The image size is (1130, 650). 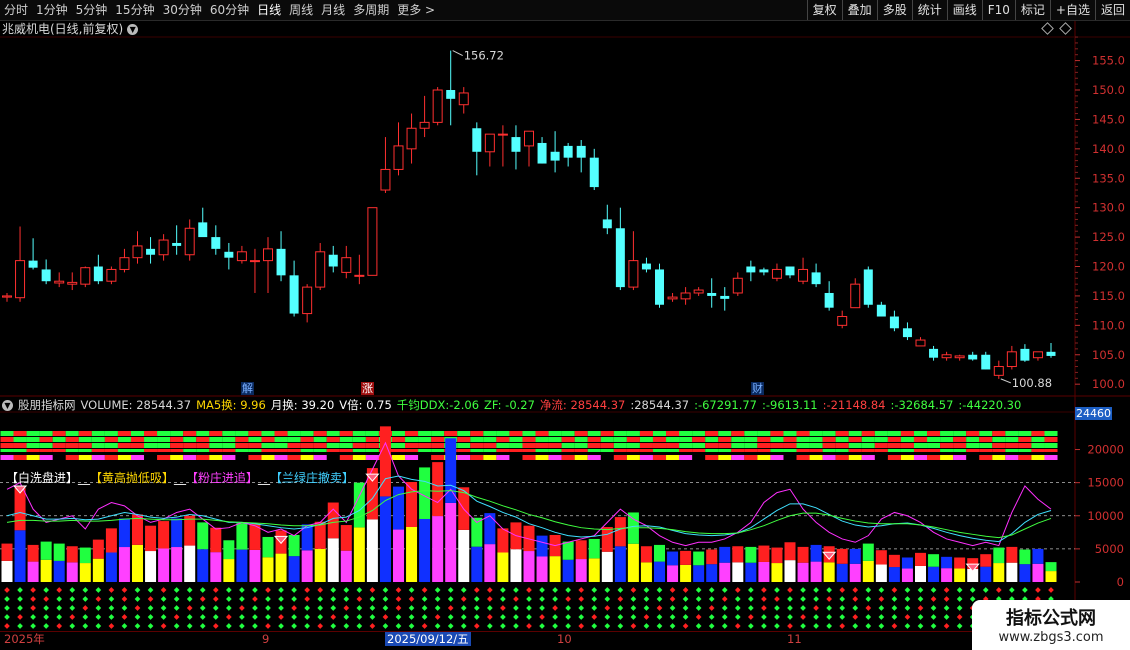 What do you see at coordinates (725, 405) in the screenshot?
I see `indicator-value-2: :-67291.77` at bounding box center [725, 405].